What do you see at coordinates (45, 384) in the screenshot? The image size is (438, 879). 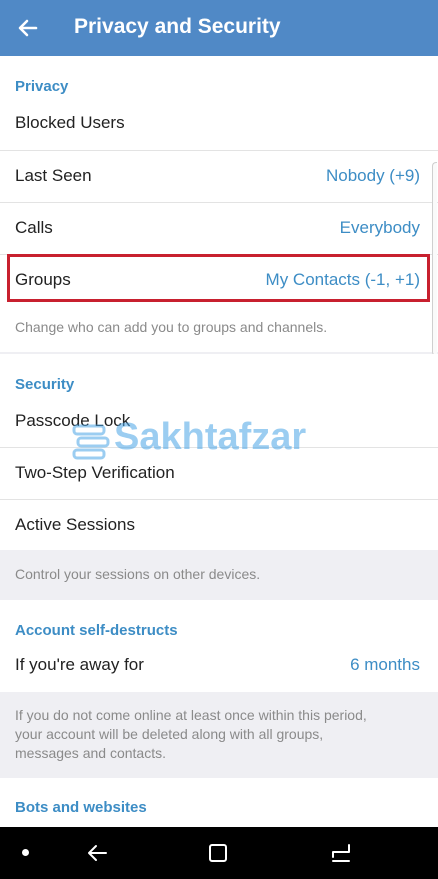 I see `security-header: Security` at bounding box center [45, 384].